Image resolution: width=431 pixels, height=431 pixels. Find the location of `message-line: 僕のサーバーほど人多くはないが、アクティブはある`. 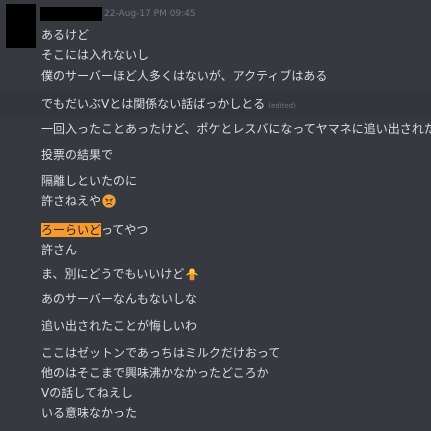

message-line: 僕のサーバーほど人多くはないが、アクティブはある is located at coordinates (184, 76).